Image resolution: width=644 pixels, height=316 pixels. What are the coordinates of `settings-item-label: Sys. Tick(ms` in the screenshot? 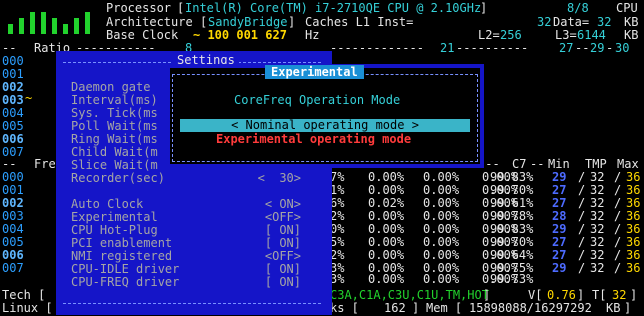 It's located at (114, 113).